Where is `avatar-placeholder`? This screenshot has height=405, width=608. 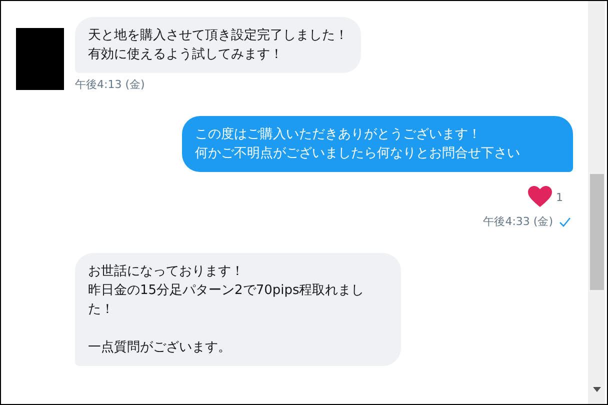
avatar-placeholder is located at coordinates (40, 59).